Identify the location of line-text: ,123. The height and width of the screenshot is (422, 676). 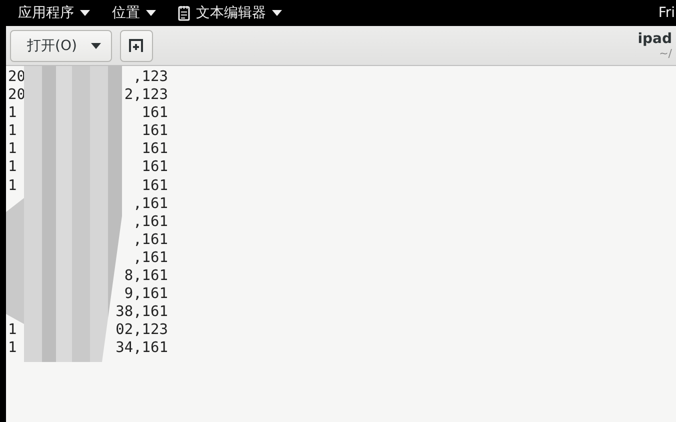
(150, 77).